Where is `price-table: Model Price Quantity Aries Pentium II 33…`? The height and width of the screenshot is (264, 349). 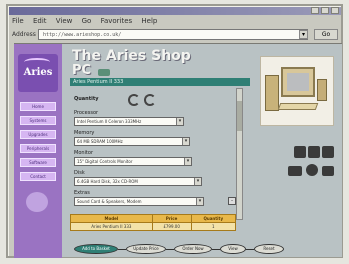
price-table: Model Price Quantity Aries Pentium II 33… is located at coordinates (153, 222).